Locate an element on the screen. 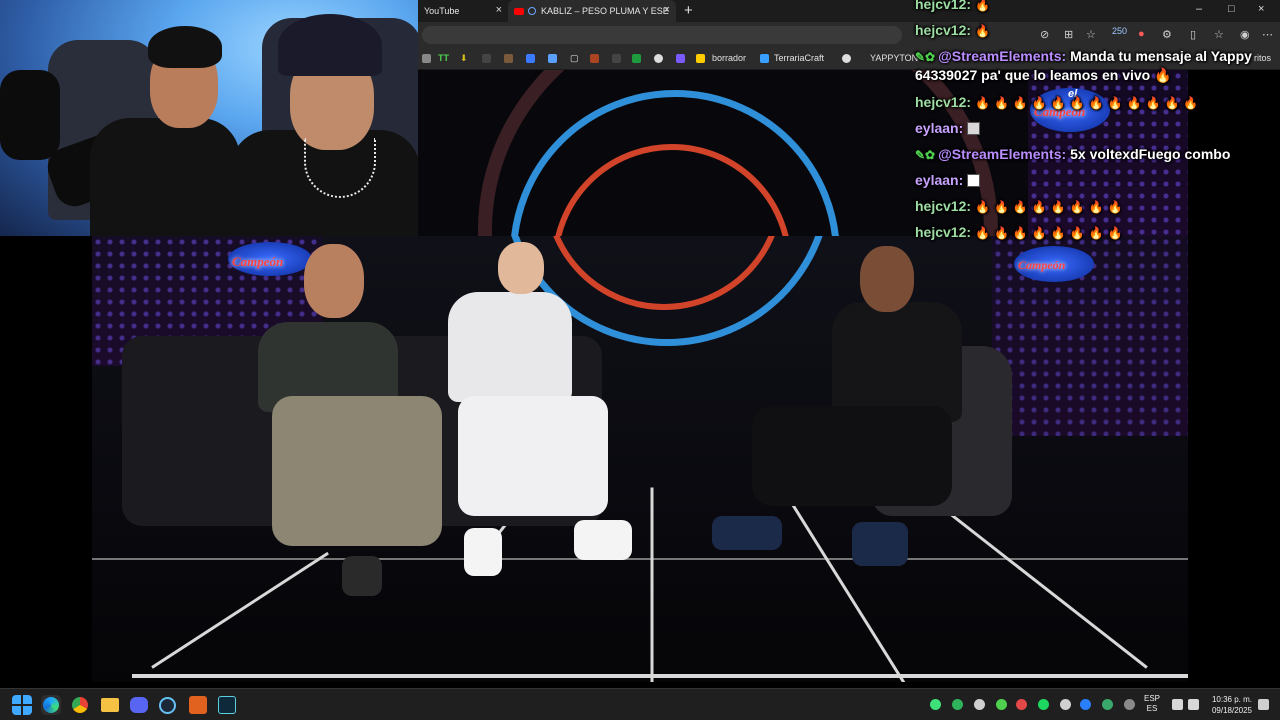 Image resolution: width=1280 pixels, height=720 pixels. bluetooth-icon is located at coordinates (1085, 704).